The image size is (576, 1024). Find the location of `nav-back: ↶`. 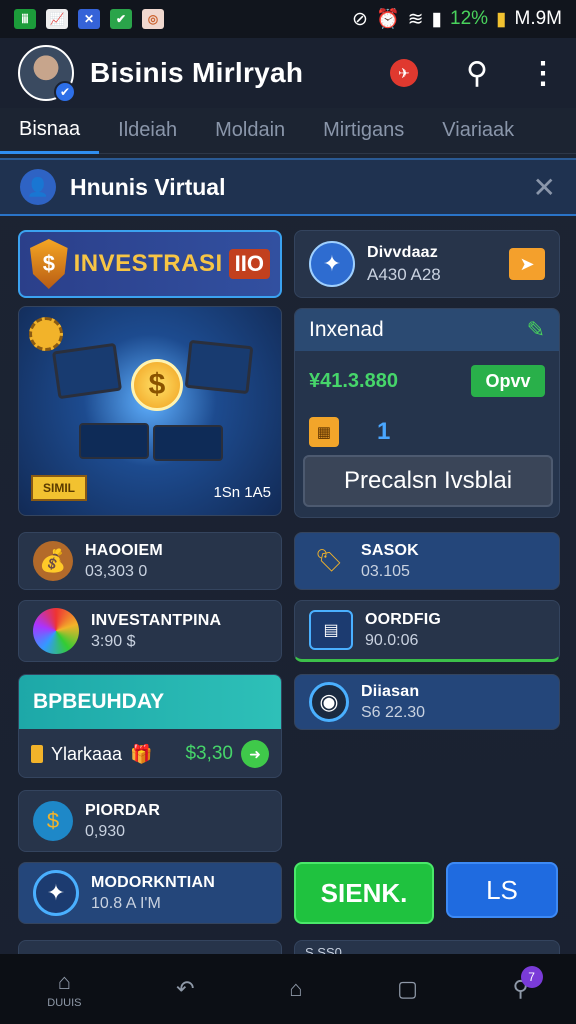

nav-back: ↶ is located at coordinates (185, 989).